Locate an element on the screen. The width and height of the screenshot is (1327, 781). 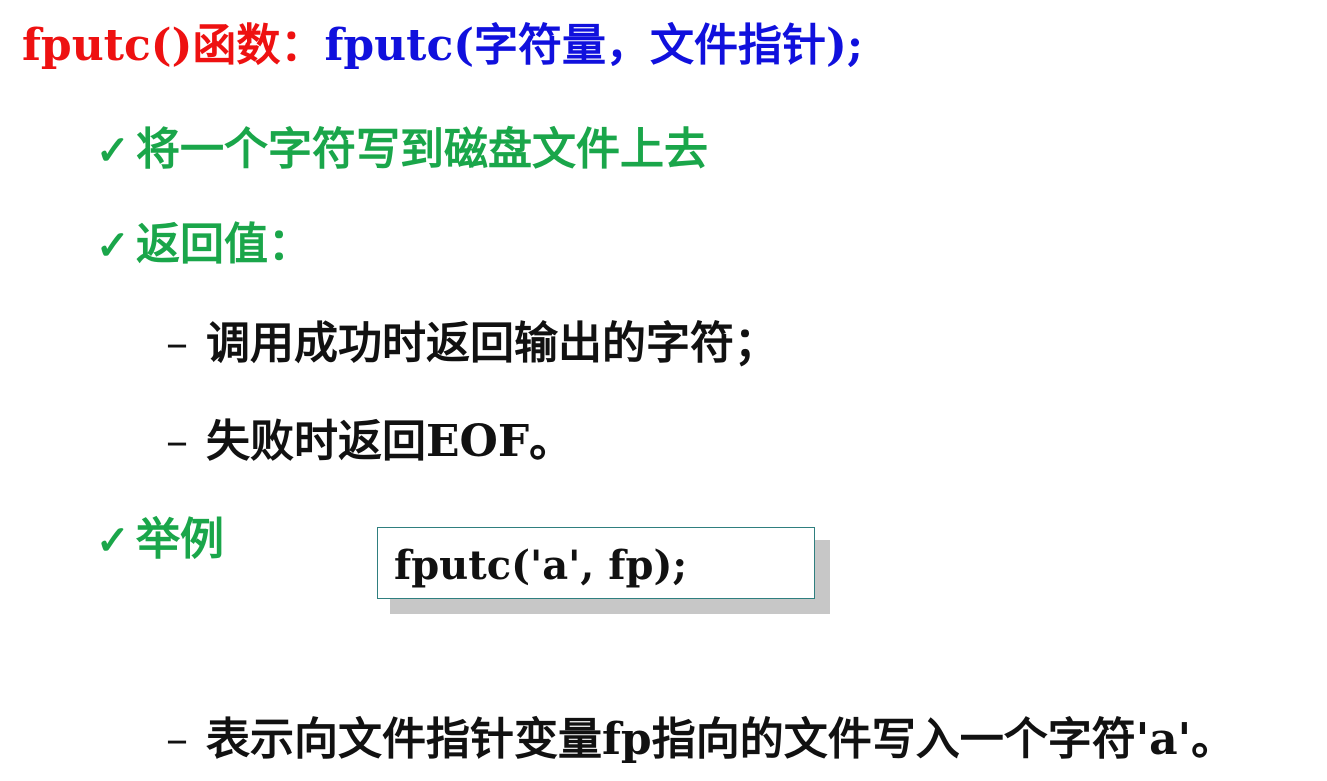
function-signature: fputc(字符量，文件指针); is located at coordinates (594, 45).